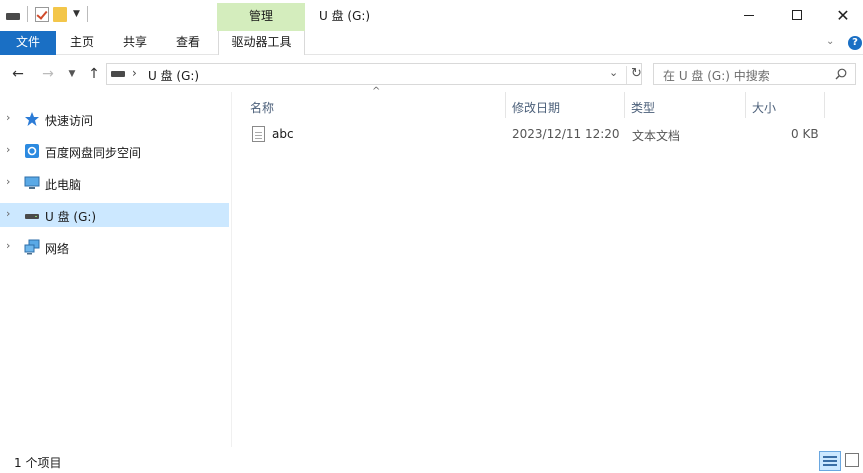  Describe the element at coordinates (852, 460) in the screenshot. I see `large-icons-view-button` at that location.